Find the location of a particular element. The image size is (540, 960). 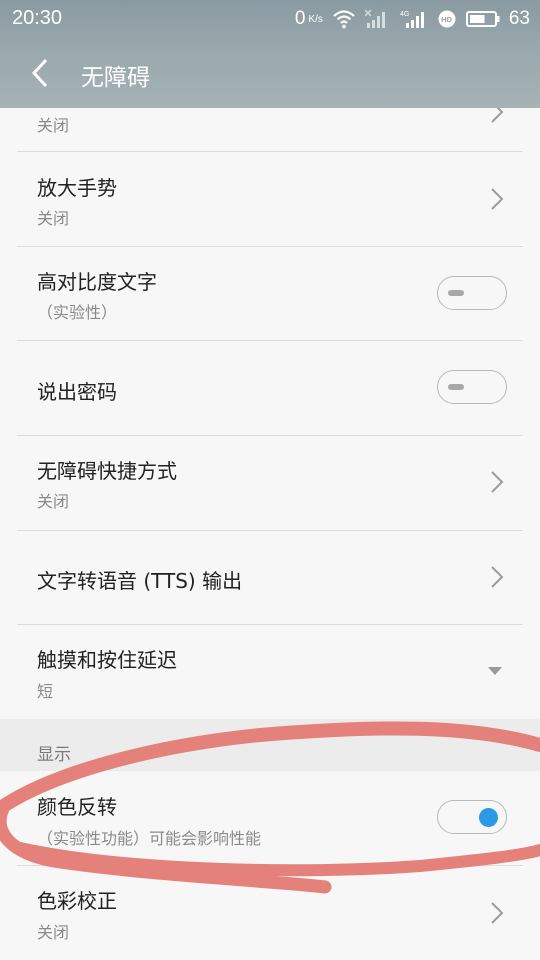

item-label: 无障碍快捷方式 is located at coordinates (107, 471).